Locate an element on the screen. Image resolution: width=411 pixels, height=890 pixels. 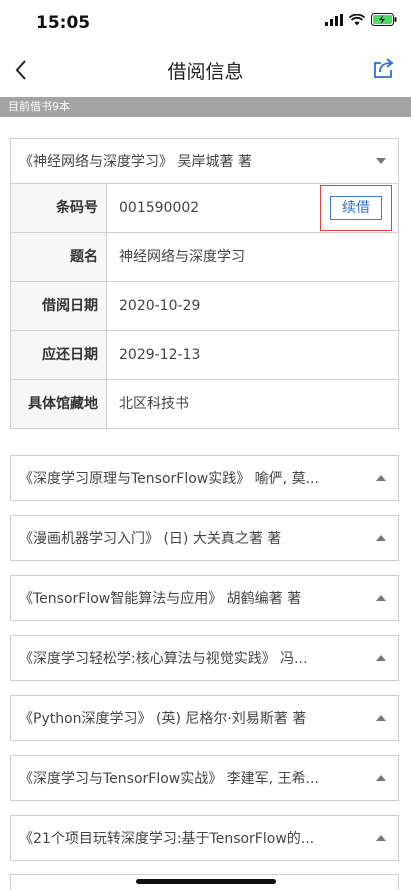
detail-row-title: 题名 神经网络与深度学习 is located at coordinates (204, 257).